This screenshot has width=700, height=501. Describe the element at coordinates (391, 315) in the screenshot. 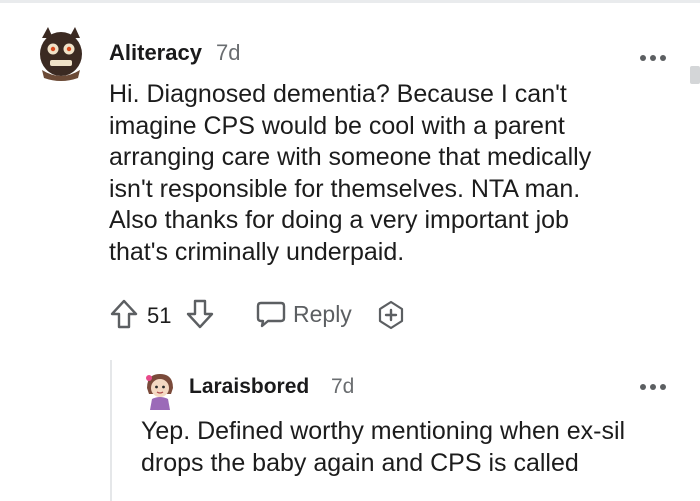

I see `award-icon` at that location.